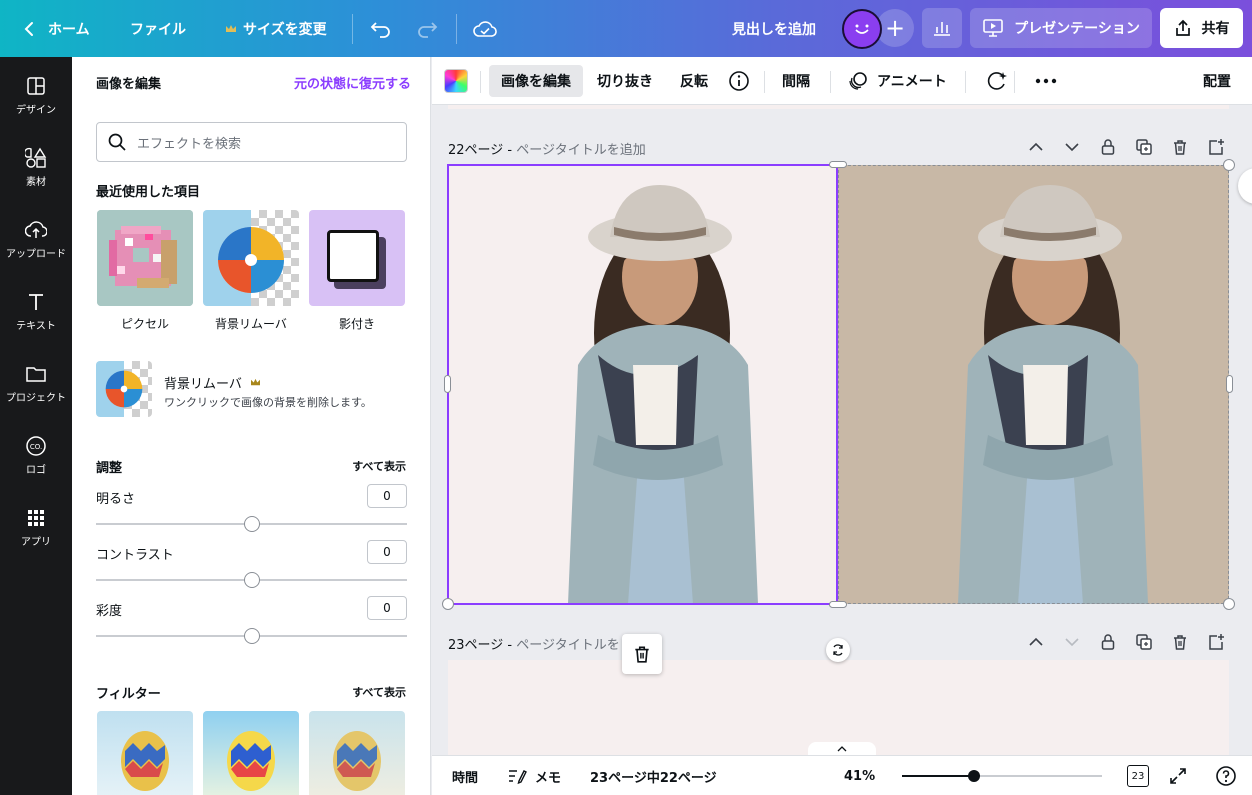  What do you see at coordinates (838, 164) in the screenshot?
I see `resize-handle-top-mid` at bounding box center [838, 164].